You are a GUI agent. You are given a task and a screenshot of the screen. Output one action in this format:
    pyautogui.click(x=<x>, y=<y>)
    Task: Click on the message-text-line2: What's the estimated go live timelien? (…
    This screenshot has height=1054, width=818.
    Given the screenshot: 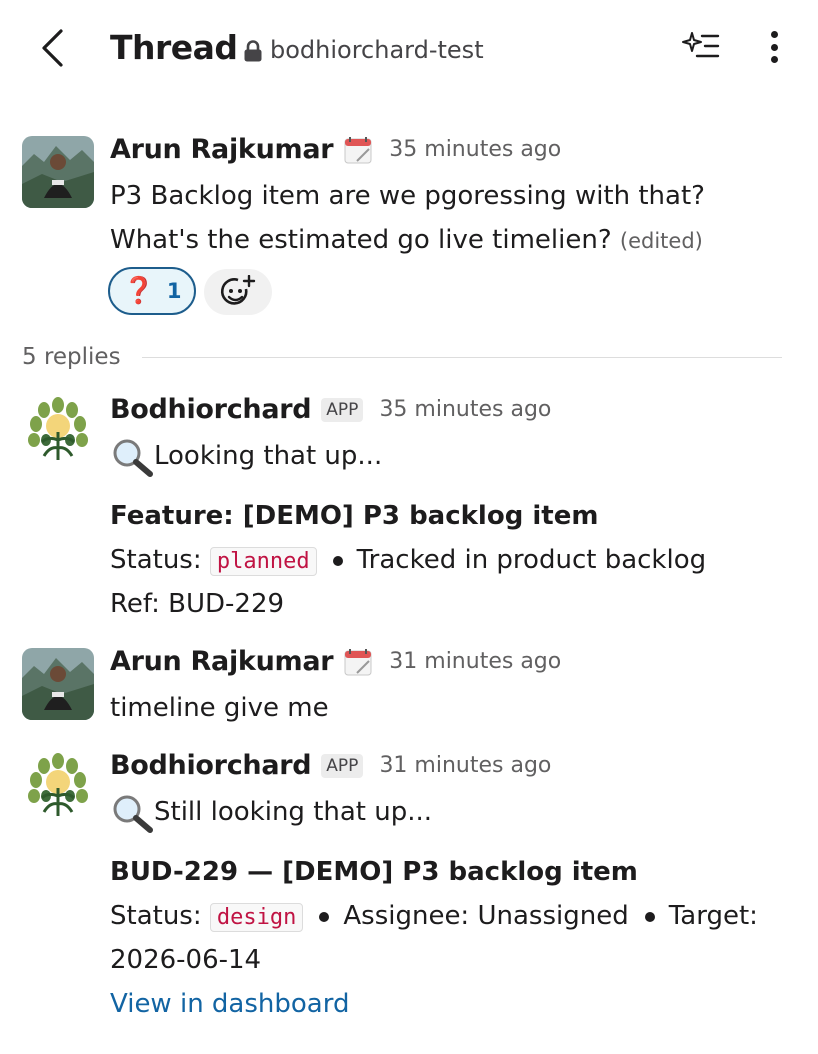 What is the action you would take?
    pyautogui.click(x=406, y=240)
    